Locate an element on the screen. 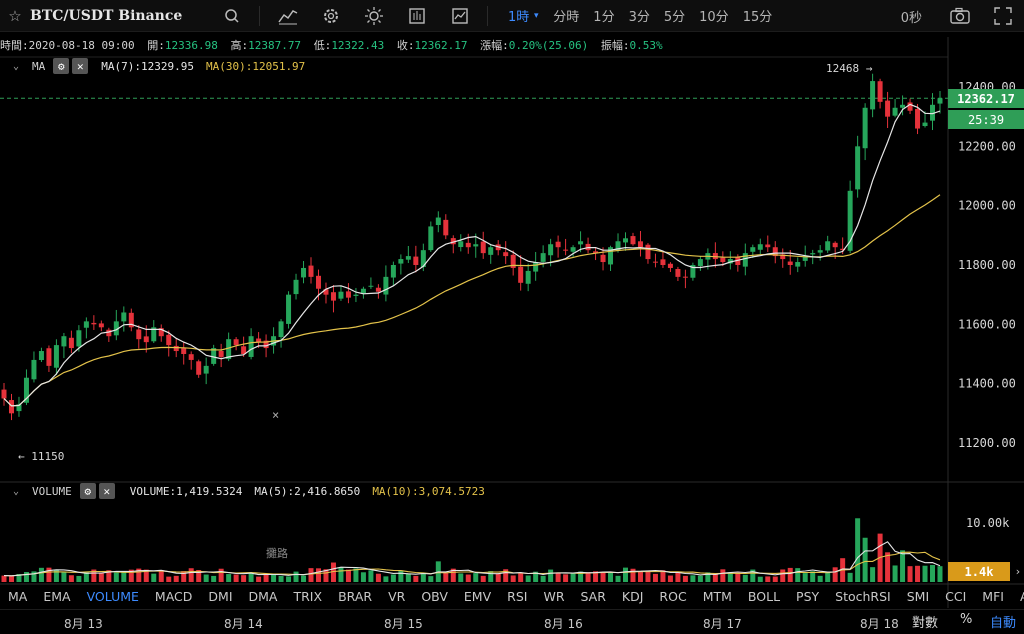  price-axis-label: 11600.00 is located at coordinates (987, 324).